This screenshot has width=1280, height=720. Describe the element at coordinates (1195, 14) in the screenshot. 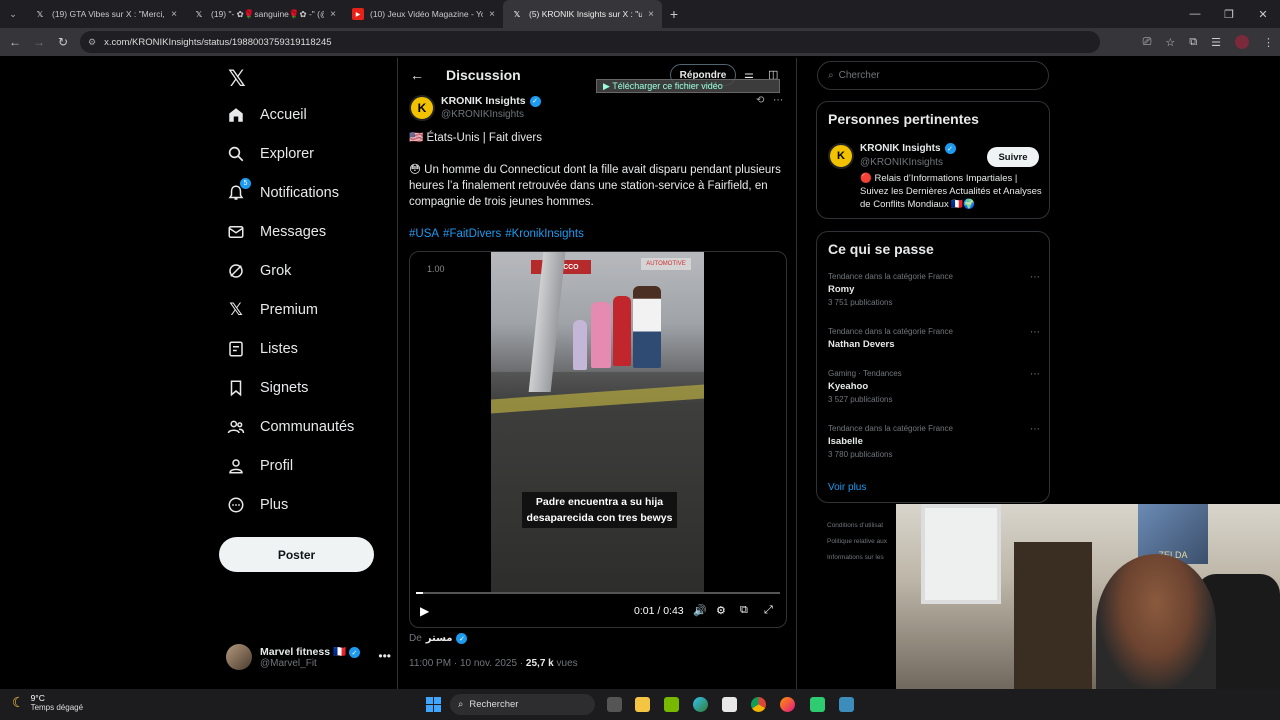

I see `minimize-icon: —` at that location.